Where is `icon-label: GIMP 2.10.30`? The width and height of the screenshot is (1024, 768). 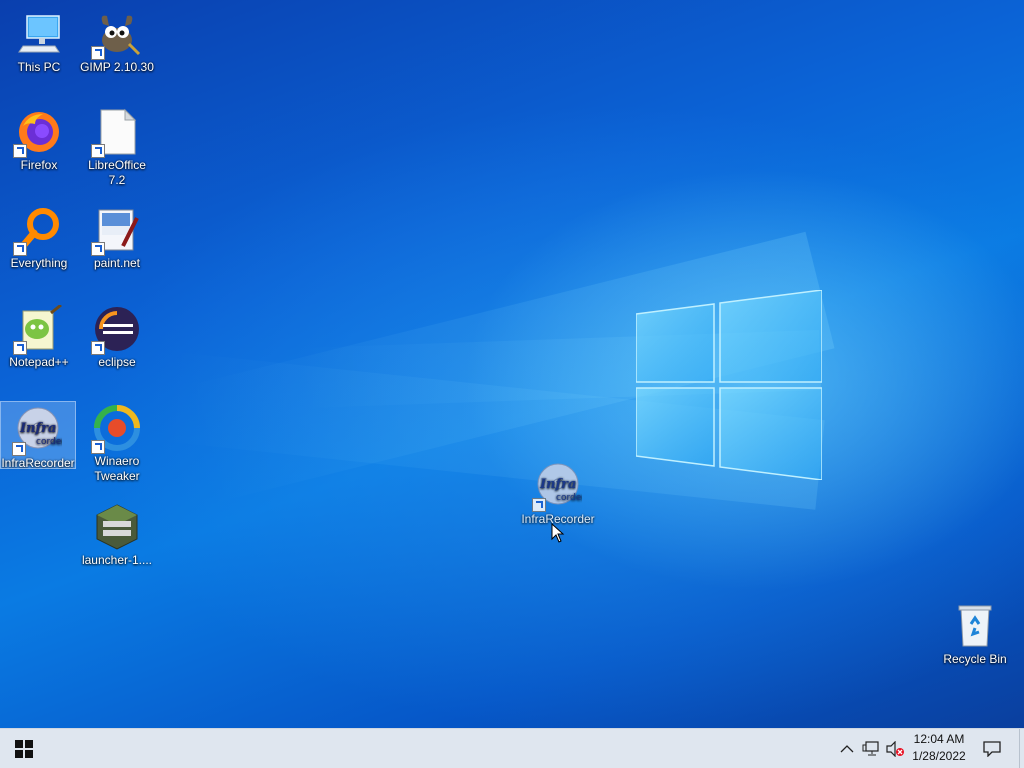
icon-label: GIMP 2.10.30 is located at coordinates (117, 67).